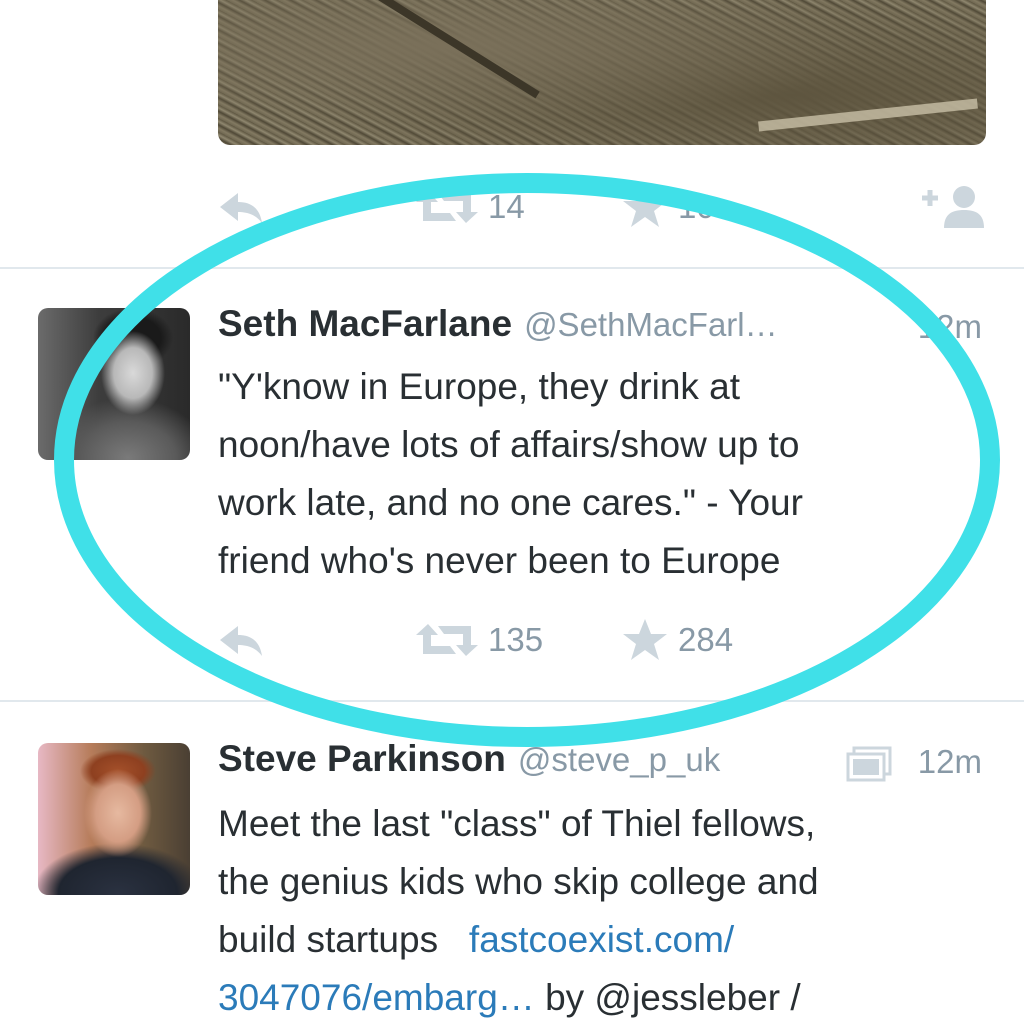 The height and width of the screenshot is (1024, 1024). I want to click on follow-icon, so click(953, 207).